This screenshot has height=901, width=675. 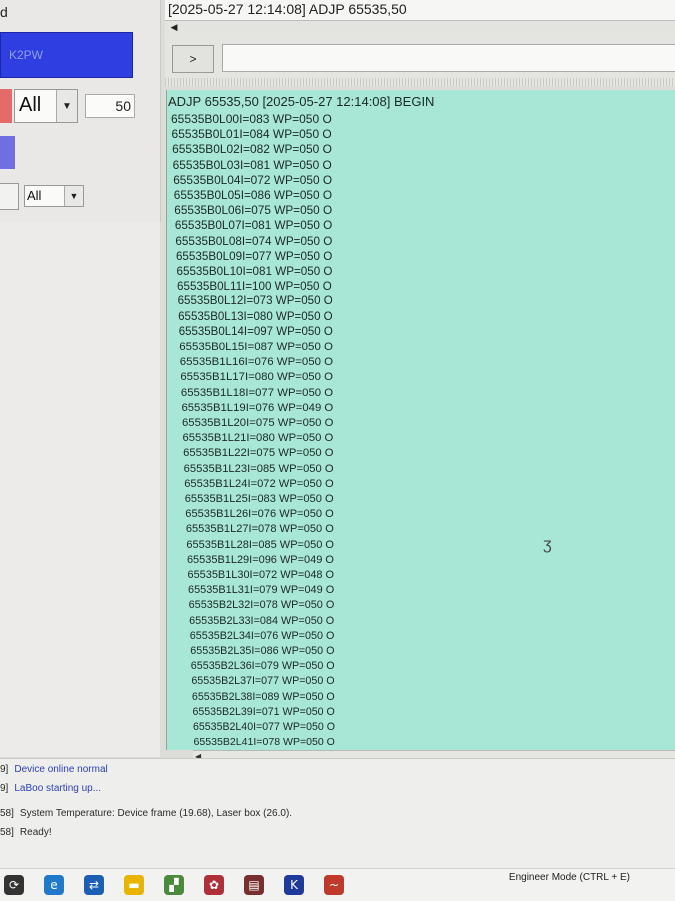 What do you see at coordinates (34, 195) in the screenshot?
I see `filter-select-value: All` at bounding box center [34, 195].